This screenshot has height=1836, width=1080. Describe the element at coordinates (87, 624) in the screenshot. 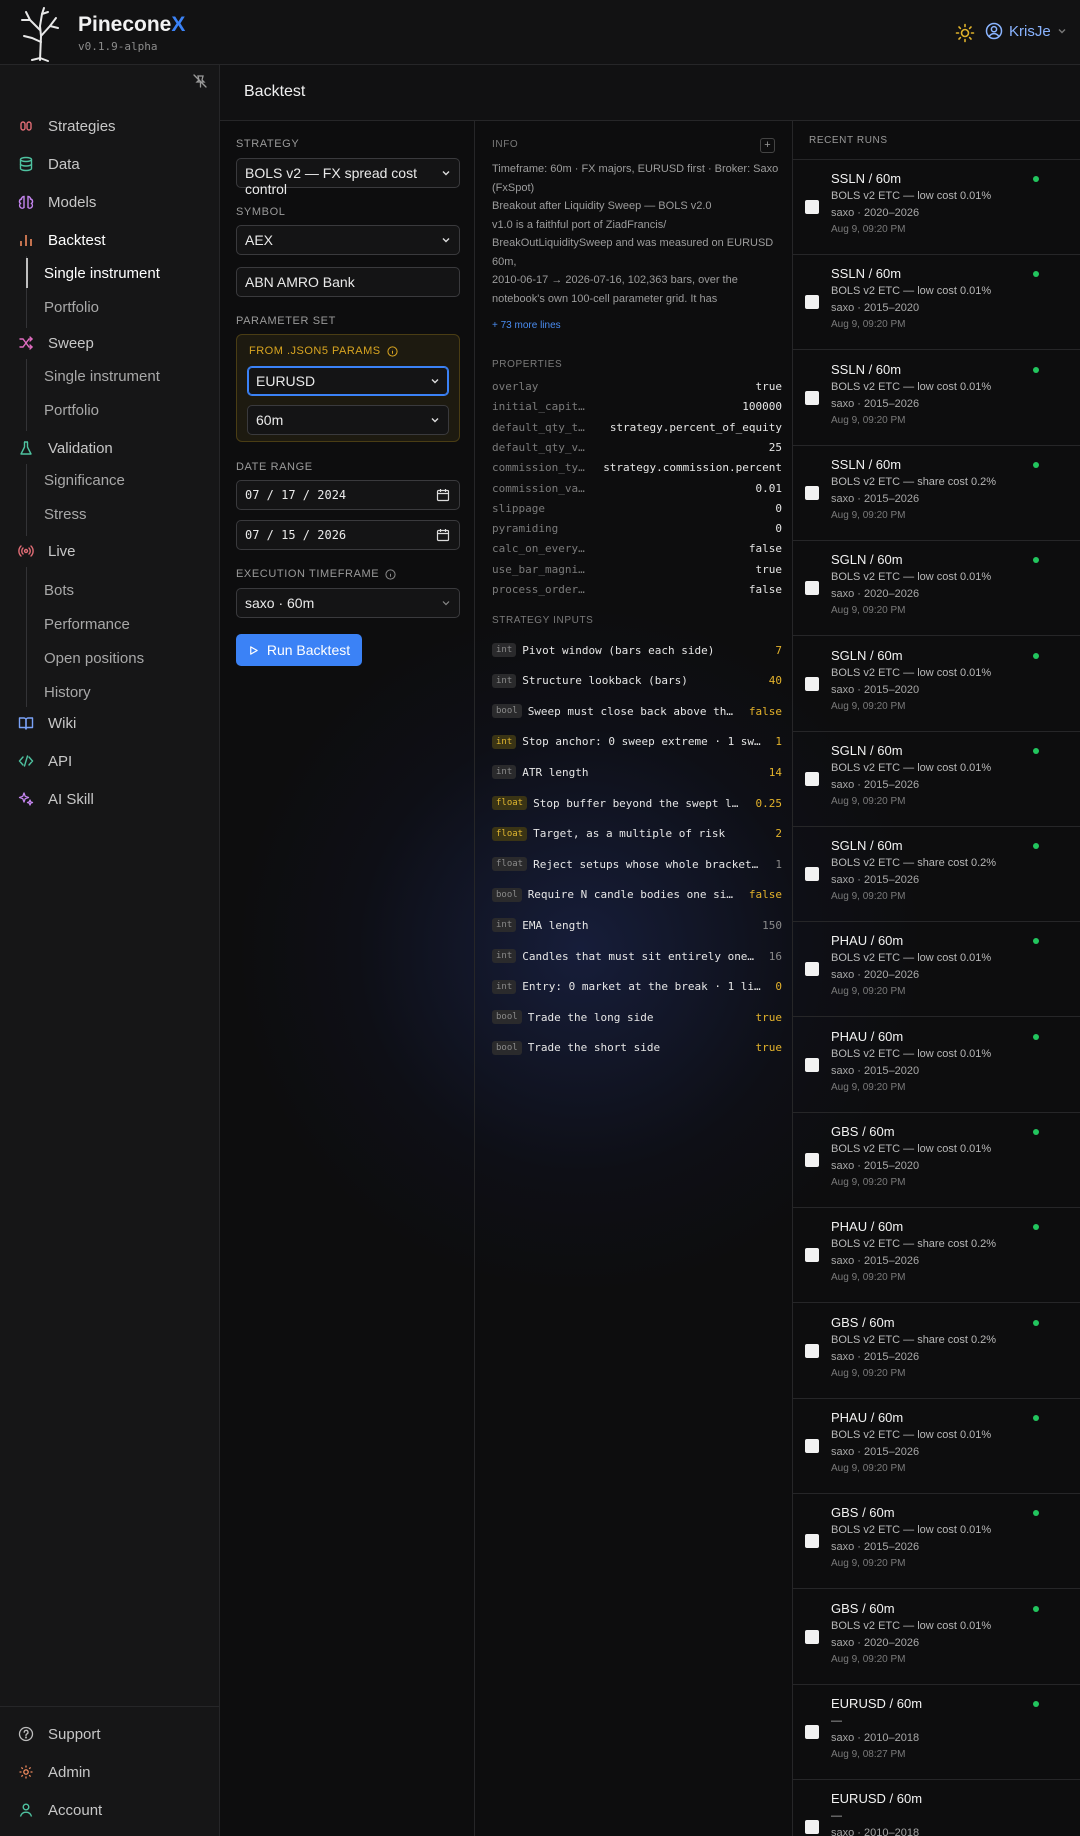

I see `sub-live-performance: Performance` at that location.